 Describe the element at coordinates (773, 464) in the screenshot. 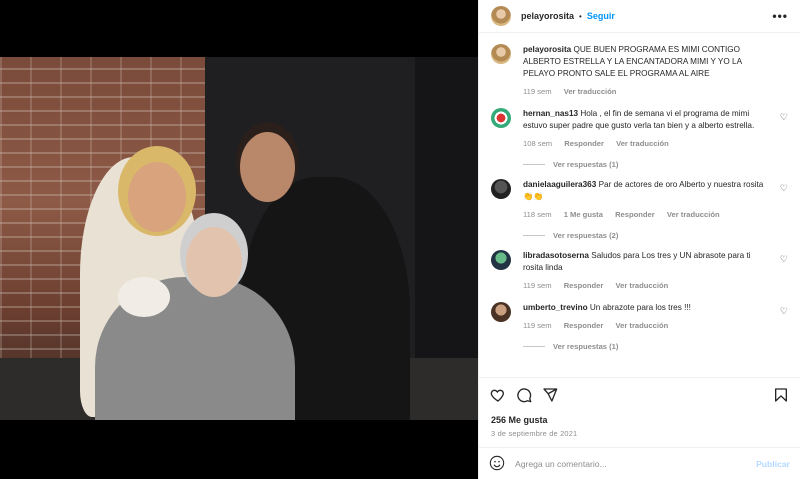

I see `publish-button: Publicar` at that location.